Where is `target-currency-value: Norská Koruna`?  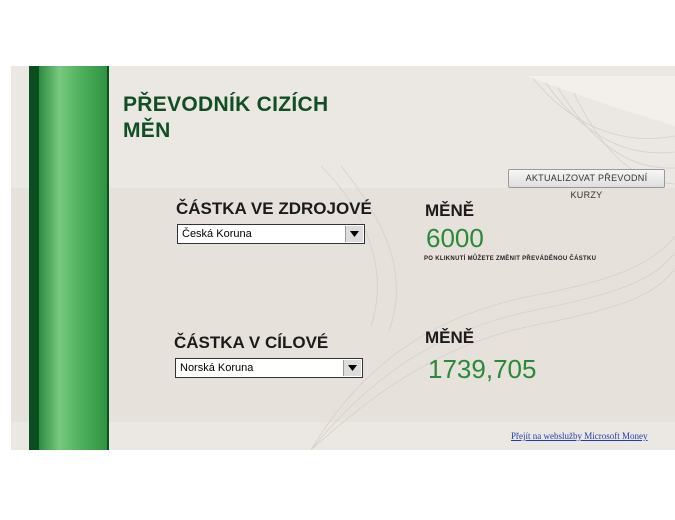
target-currency-value: Norská Koruna is located at coordinates (217, 368).